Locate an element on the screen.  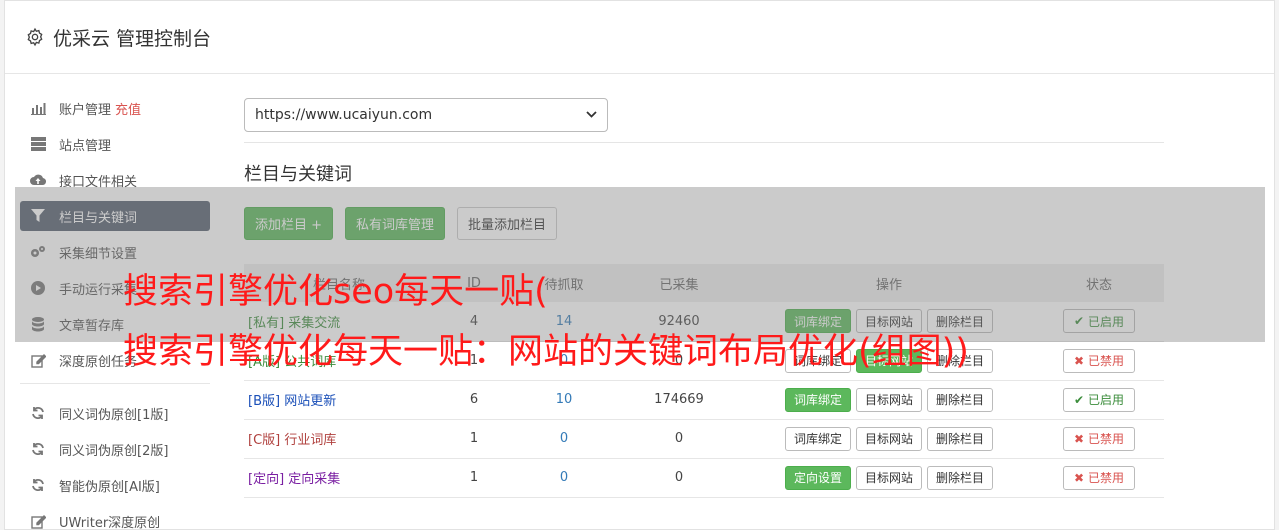
sidebar-divider is located at coordinates (115, 383).